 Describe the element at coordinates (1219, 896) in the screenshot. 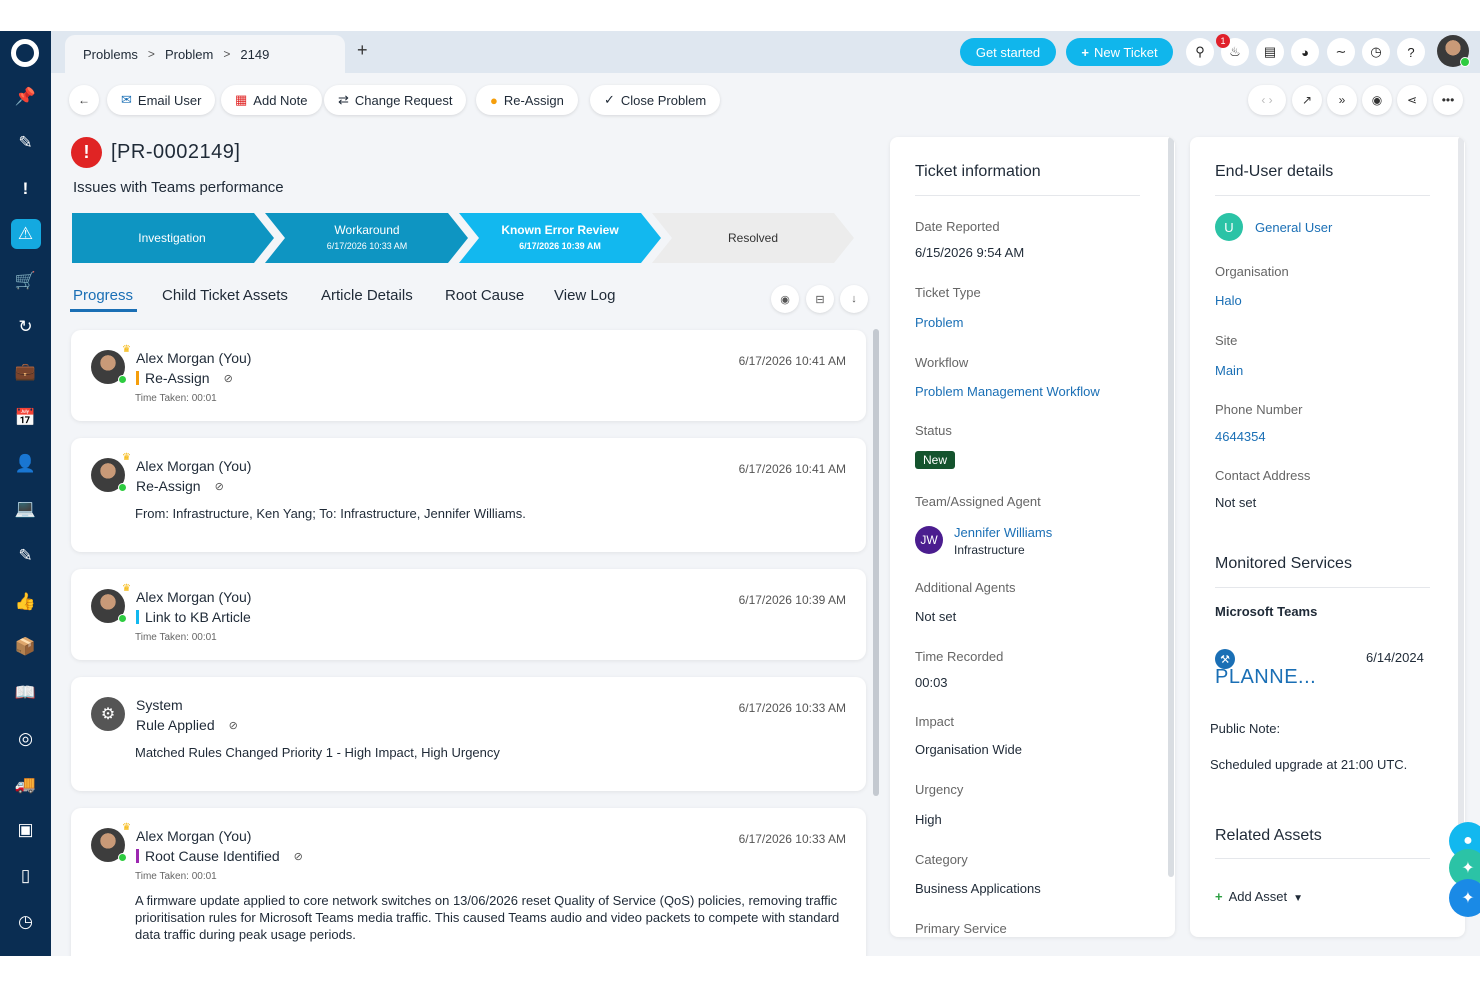

I see `plus-icon: +` at that location.